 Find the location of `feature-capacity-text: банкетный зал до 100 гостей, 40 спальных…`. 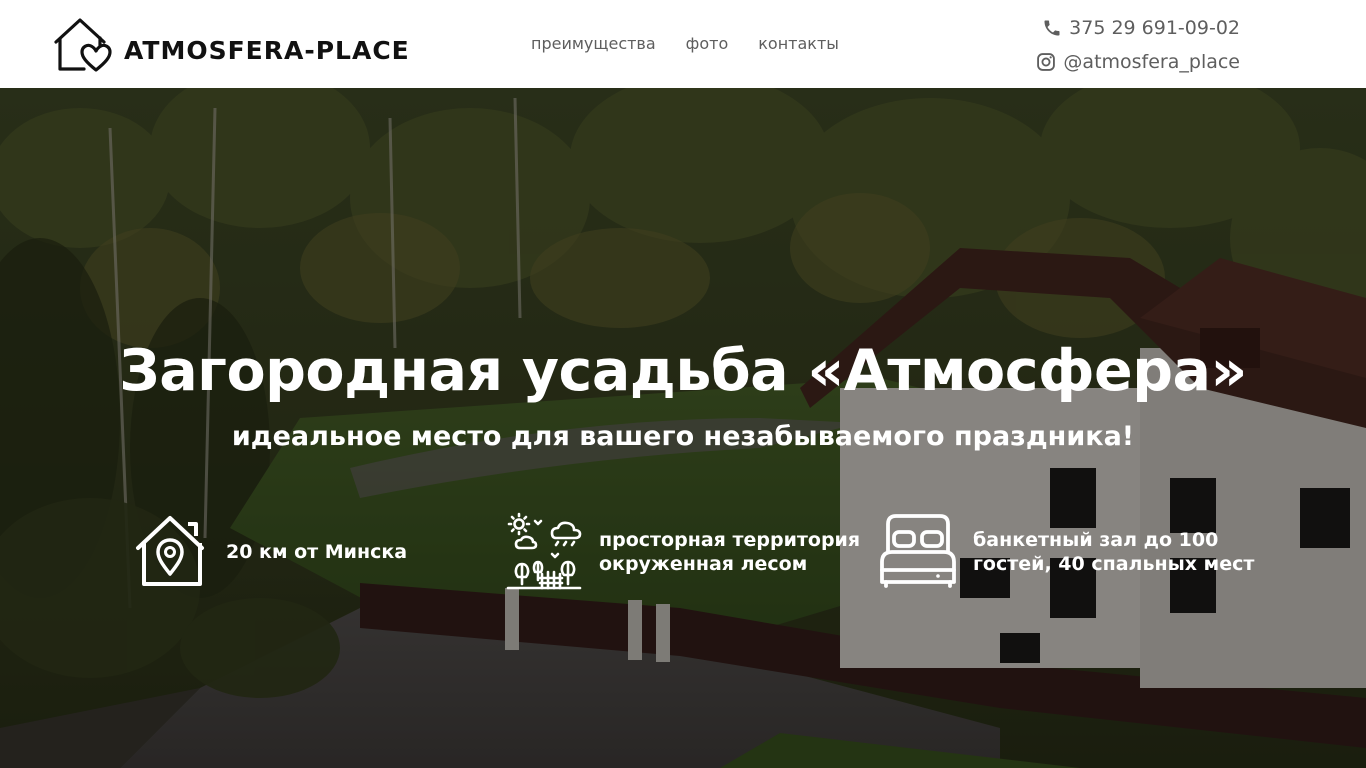

feature-capacity-text: банкетный зал до 100 гостей, 40 спальных… is located at coordinates (1114, 552).